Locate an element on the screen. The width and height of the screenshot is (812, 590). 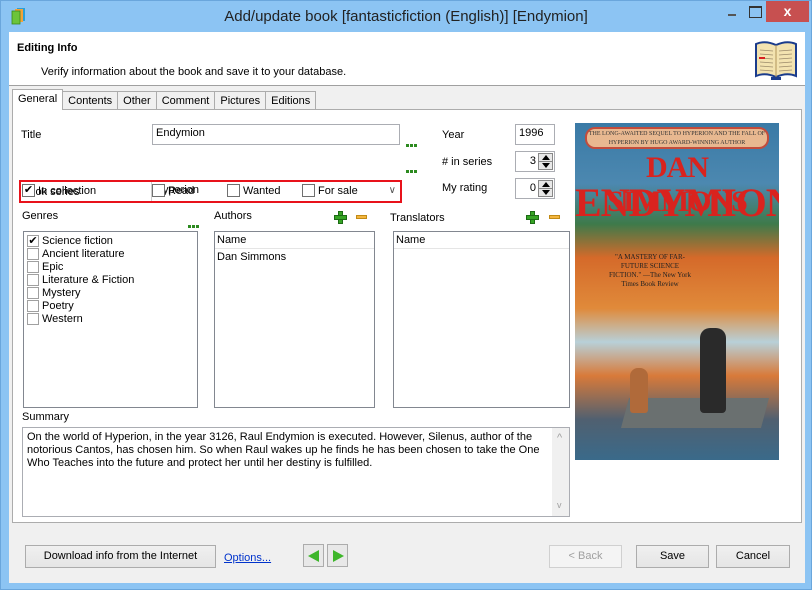
genre-label: Epic is located at coordinates (53, 266).